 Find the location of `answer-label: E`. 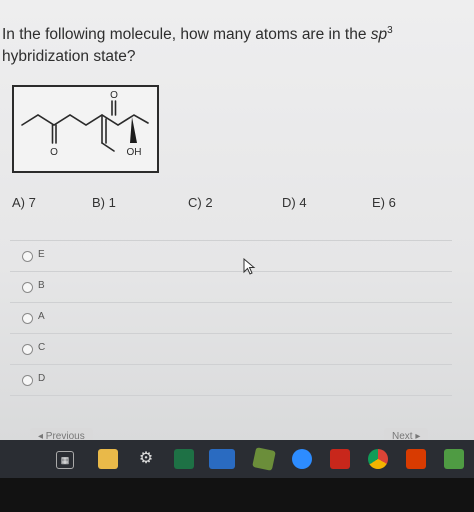

answer-label: E is located at coordinates (41, 254).